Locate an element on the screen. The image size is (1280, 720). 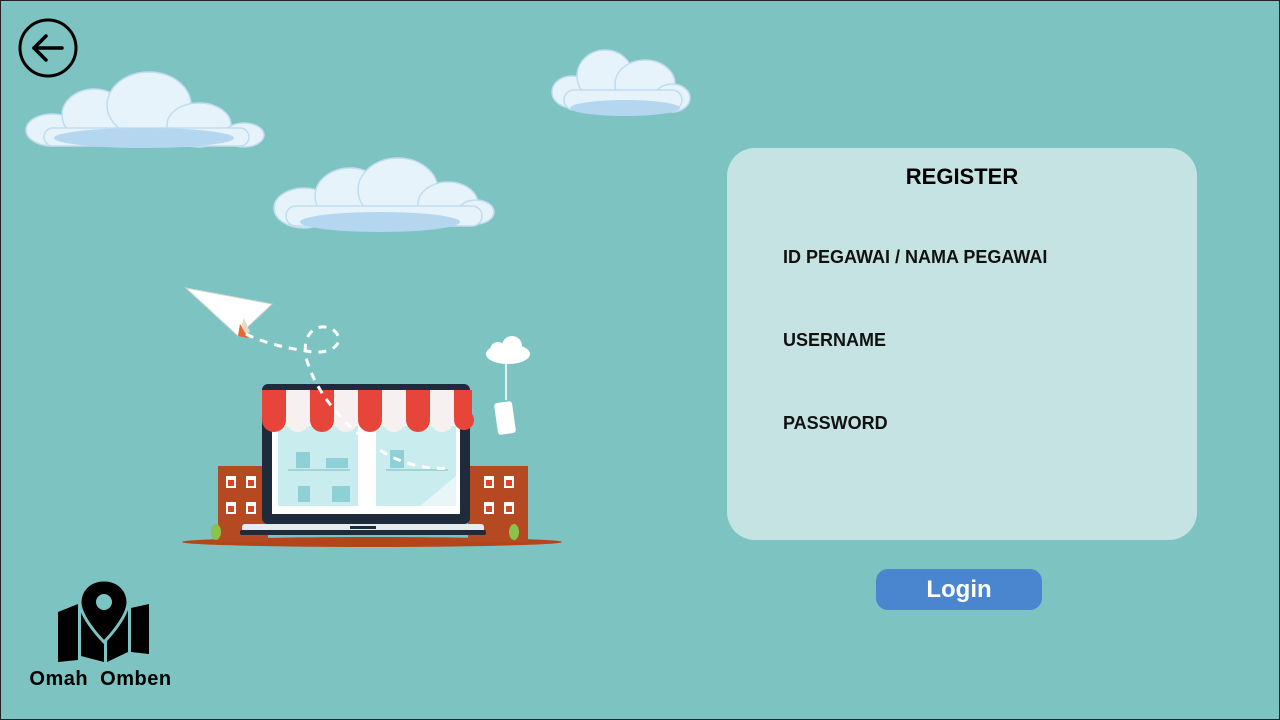
arrow-left-icon is located at coordinates (48, 48).